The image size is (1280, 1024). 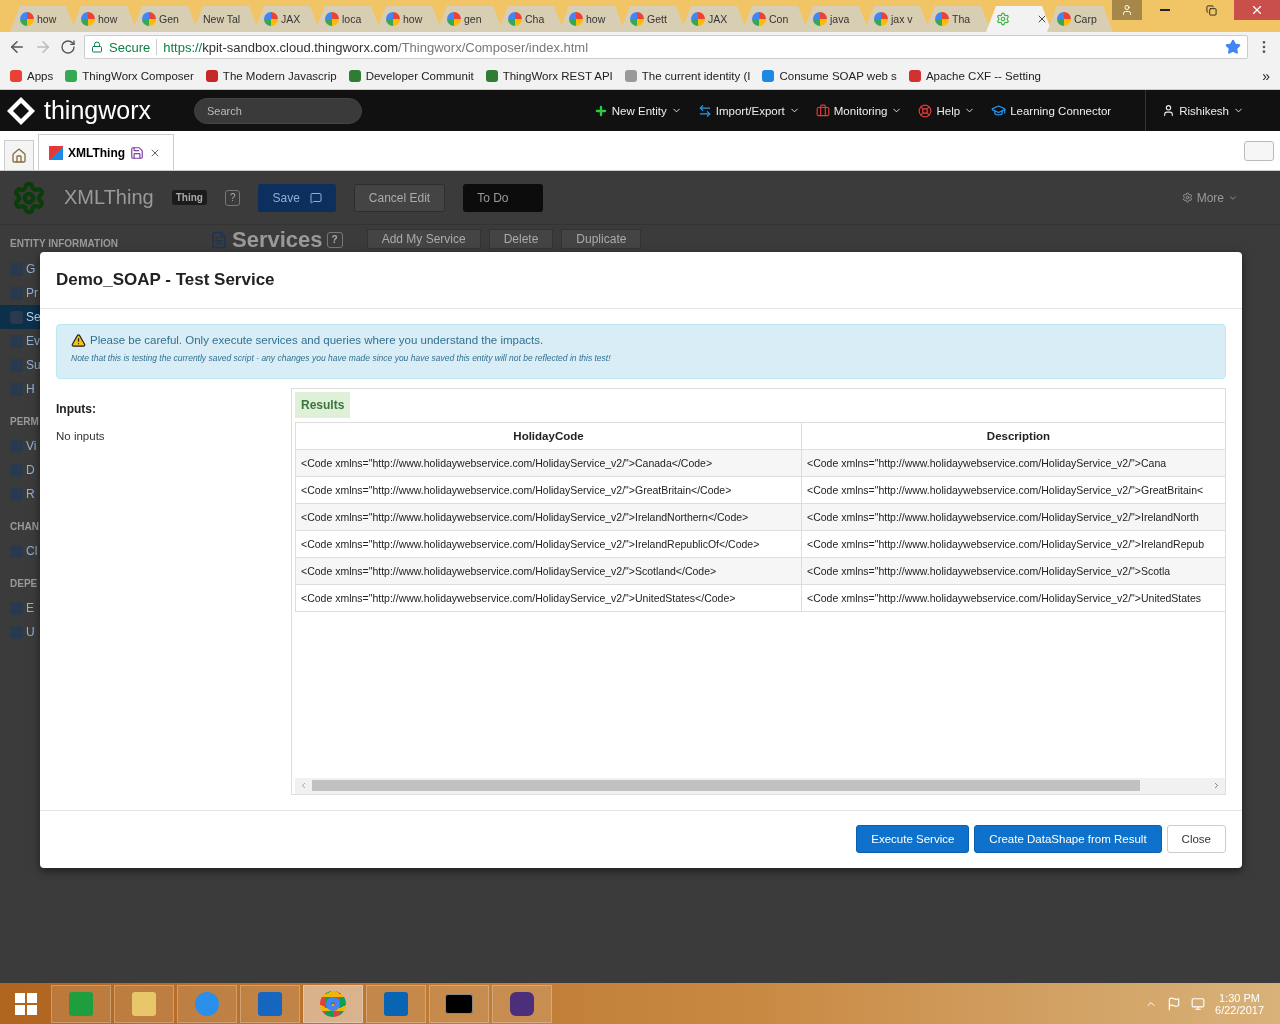 I want to click on service-button: Delete, so click(x=521, y=239).